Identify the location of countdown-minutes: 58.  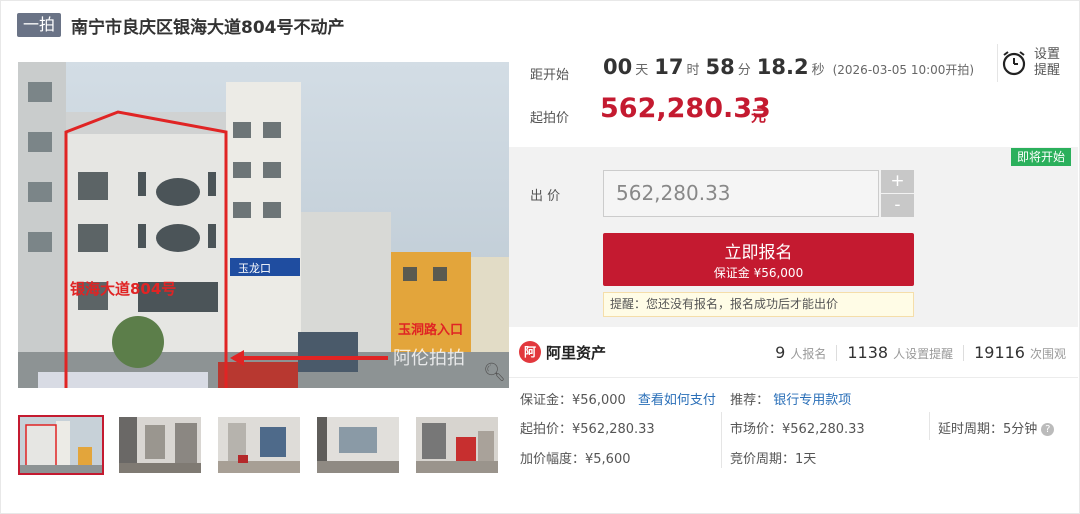
(720, 67).